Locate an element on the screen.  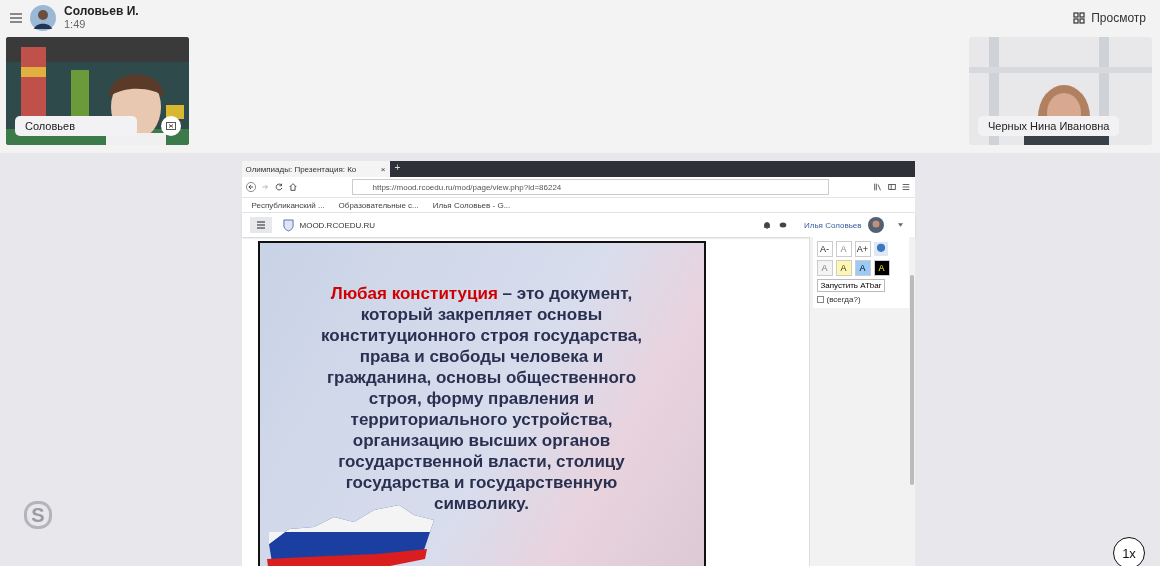
always-label: (всегда?) is located at coordinates (843, 299).